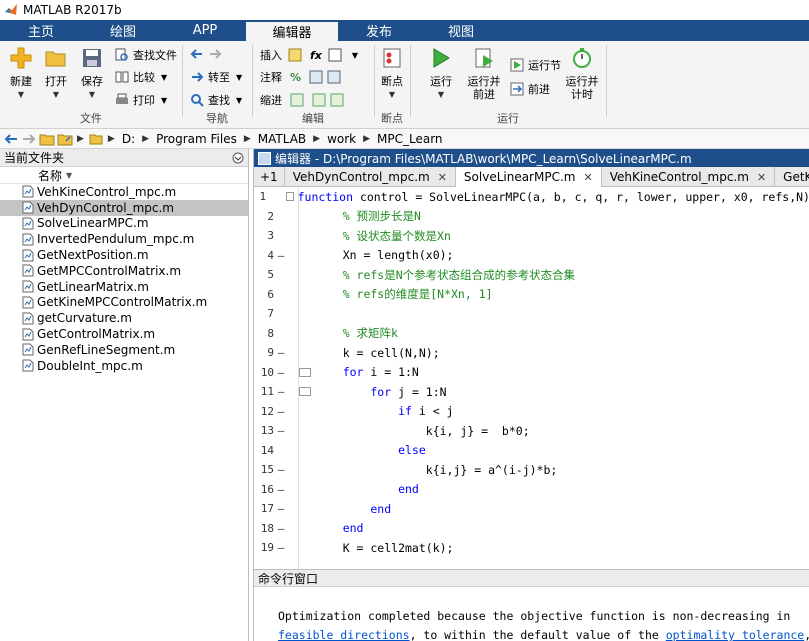  What do you see at coordinates (531, 217) in the screenshot?
I see `code-line: 2 % 预测步长是N` at bounding box center [531, 217].